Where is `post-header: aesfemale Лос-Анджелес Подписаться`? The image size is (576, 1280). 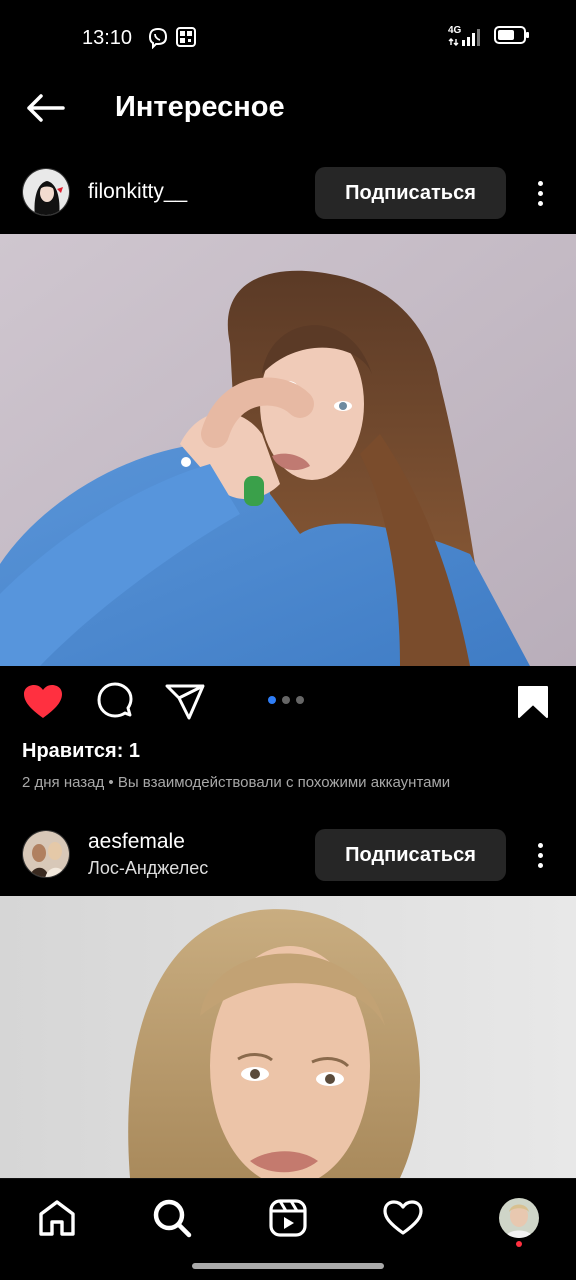
post-header: aesfemale Лос-Анджелес Подписаться is located at coordinates (288, 855).